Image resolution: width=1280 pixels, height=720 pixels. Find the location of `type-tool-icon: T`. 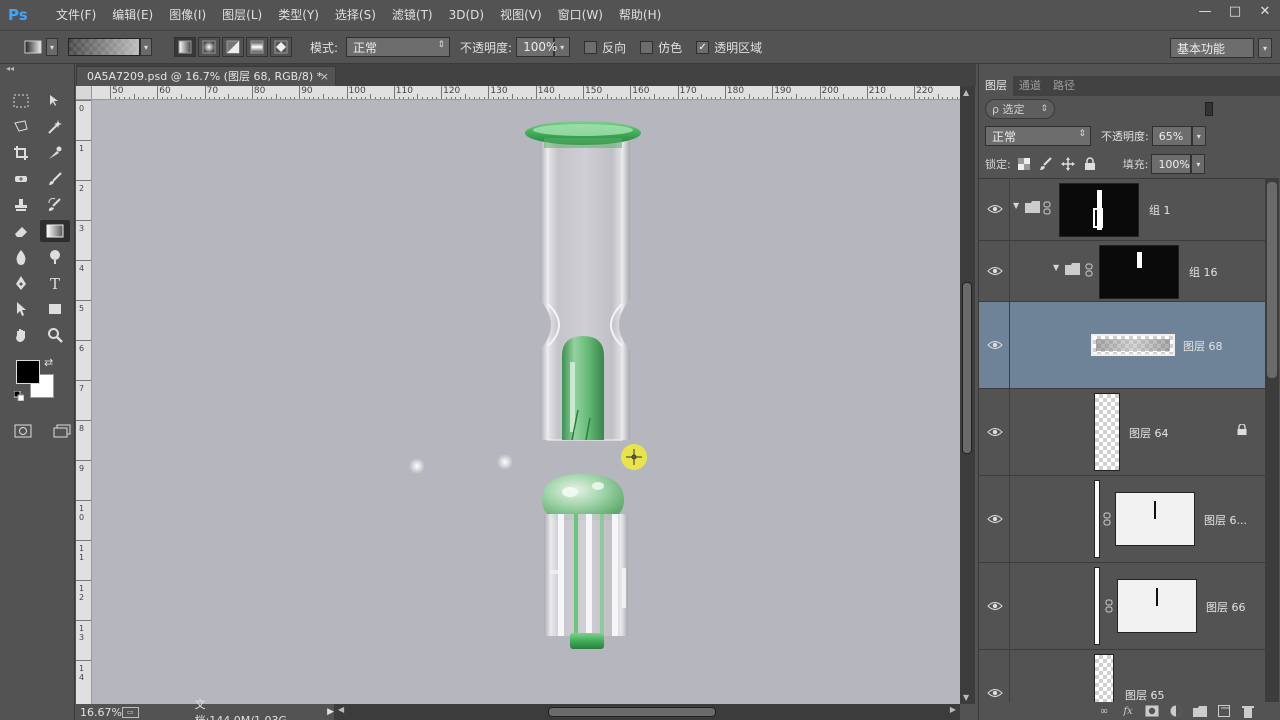

type-tool-icon: T is located at coordinates (55, 283).